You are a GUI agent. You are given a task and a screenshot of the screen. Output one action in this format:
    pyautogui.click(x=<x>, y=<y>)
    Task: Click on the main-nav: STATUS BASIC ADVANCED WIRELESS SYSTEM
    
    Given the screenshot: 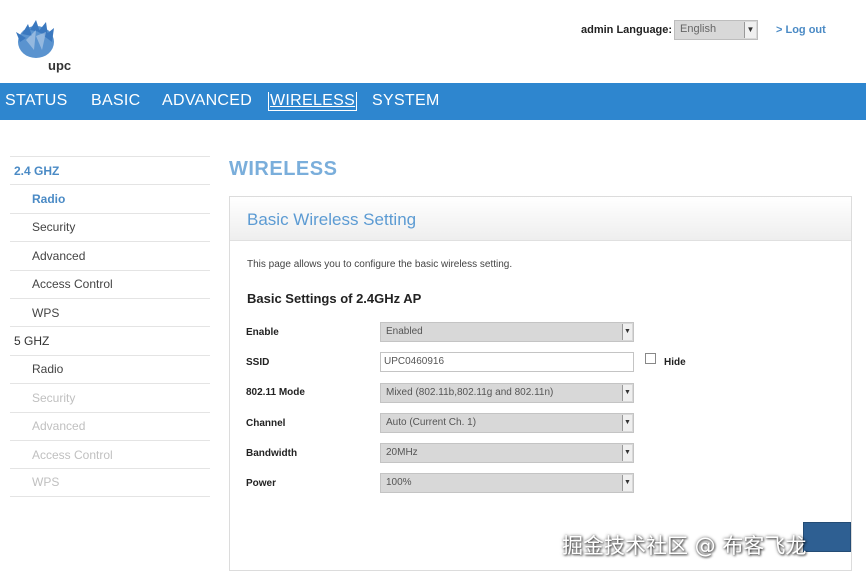 What is the action you would take?
    pyautogui.click(x=433, y=101)
    